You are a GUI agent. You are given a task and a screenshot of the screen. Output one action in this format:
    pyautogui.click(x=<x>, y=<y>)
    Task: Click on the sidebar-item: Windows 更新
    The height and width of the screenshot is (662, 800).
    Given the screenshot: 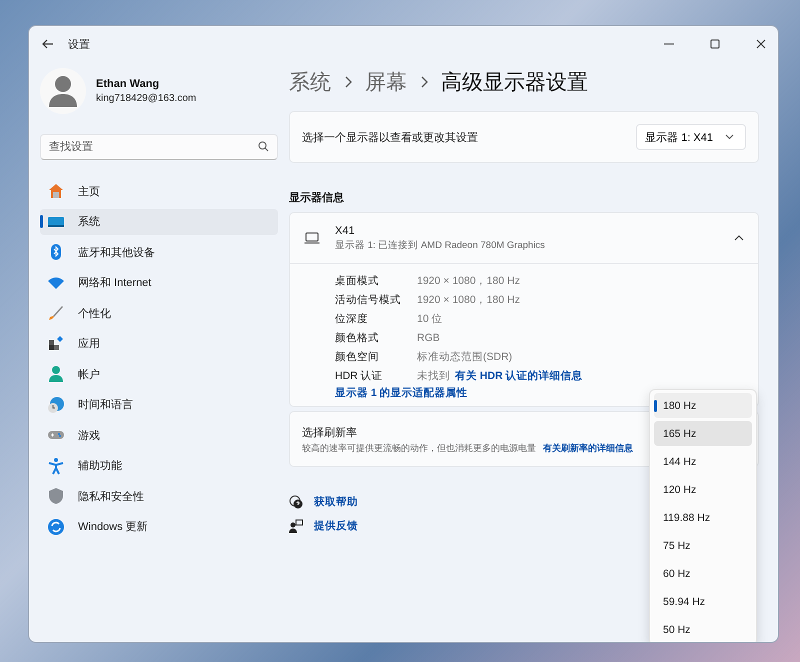 What is the action you would take?
    pyautogui.click(x=159, y=527)
    